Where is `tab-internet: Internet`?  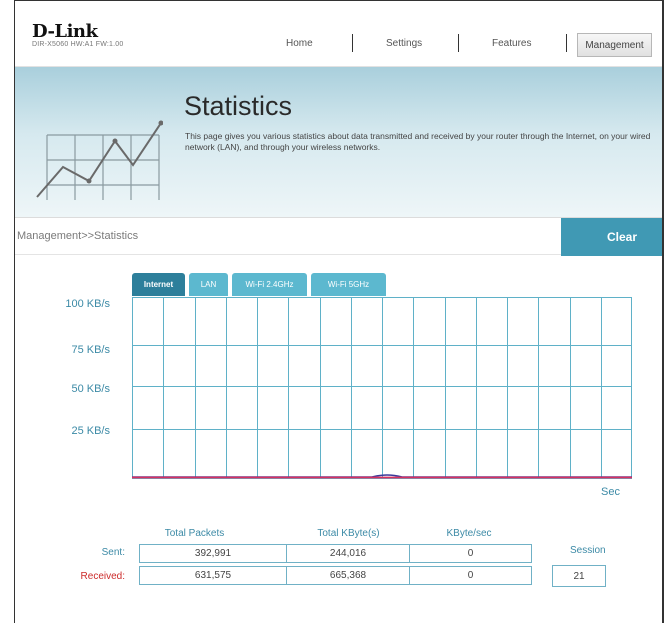
tab-internet: Internet is located at coordinates (158, 284).